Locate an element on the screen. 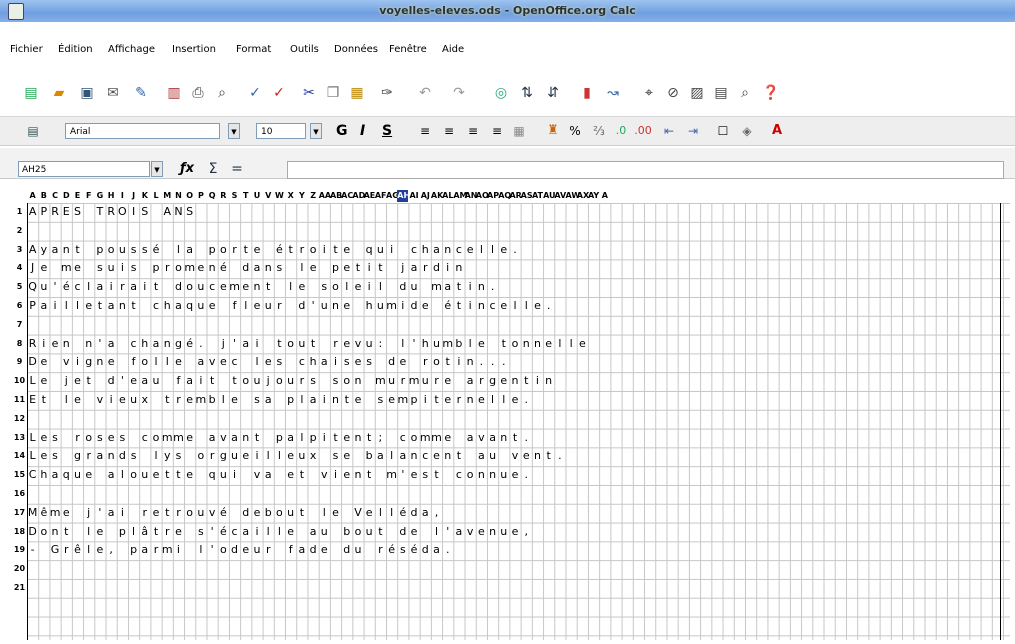 Image resolution: width=1015 pixels, height=644 pixels. menu-affichage: Affichage is located at coordinates (131, 49).